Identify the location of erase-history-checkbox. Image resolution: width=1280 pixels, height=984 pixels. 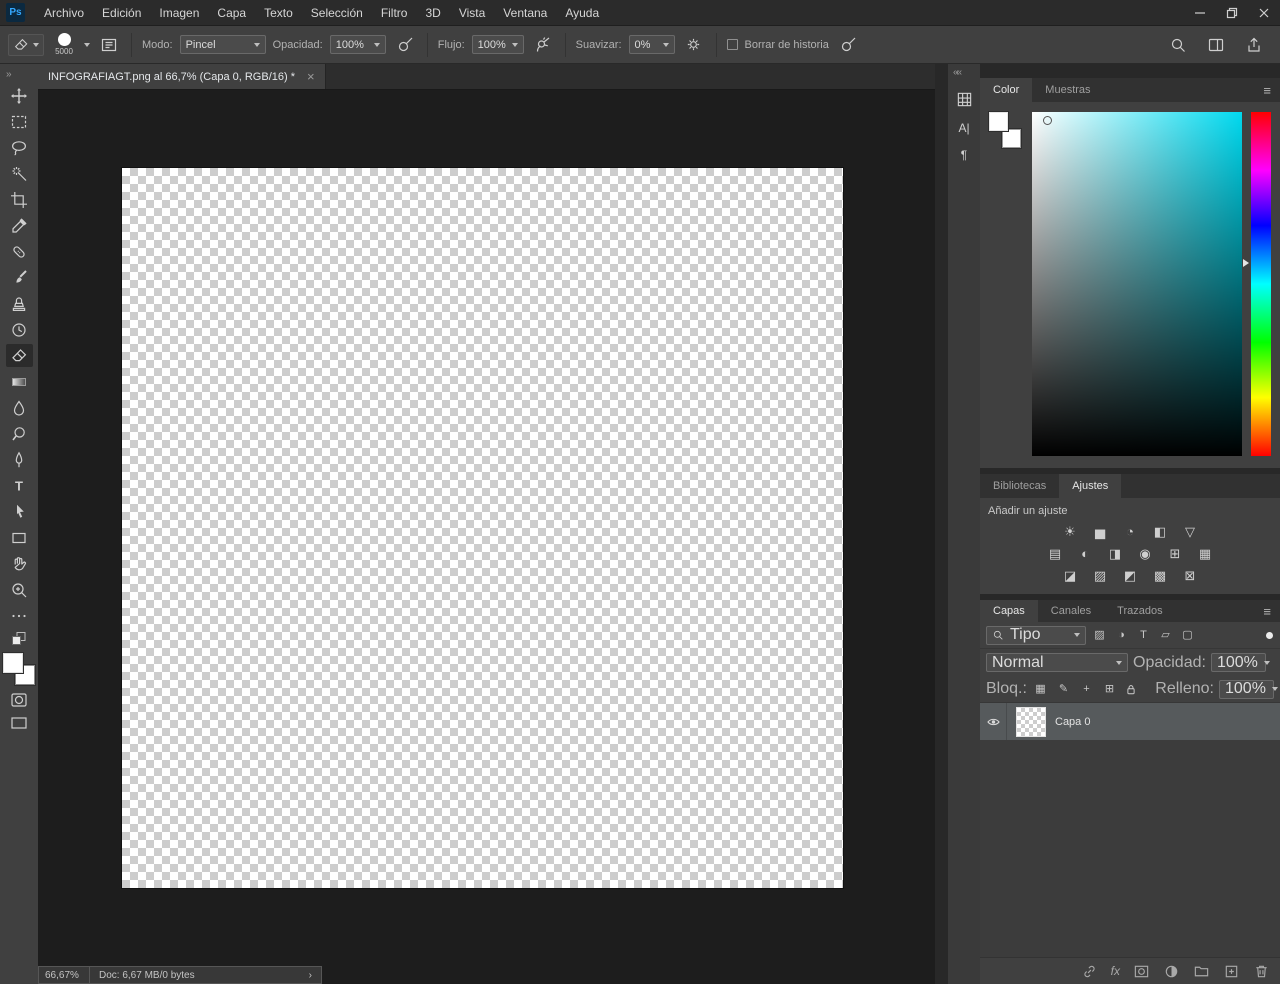
(732, 44).